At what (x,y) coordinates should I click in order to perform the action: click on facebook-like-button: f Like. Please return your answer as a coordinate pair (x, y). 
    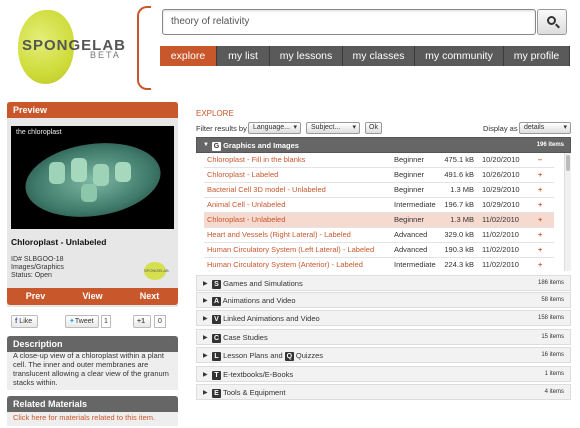
    Looking at the image, I should click on (24, 321).